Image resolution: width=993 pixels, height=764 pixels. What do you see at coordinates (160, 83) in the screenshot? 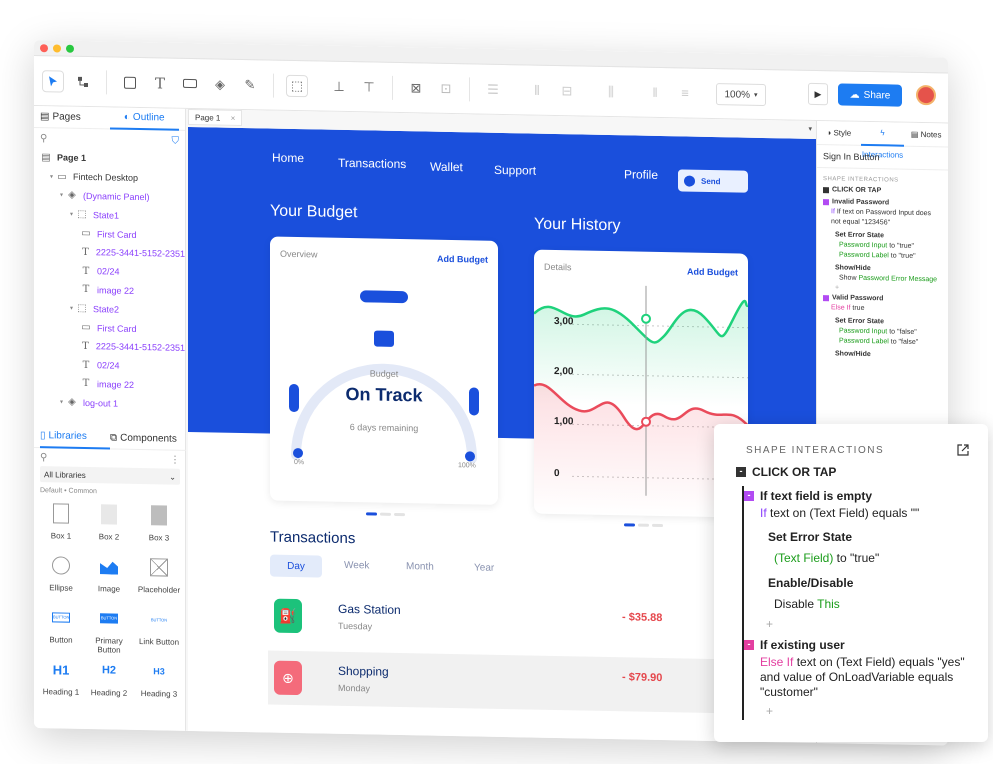
I see `text-tool: T` at bounding box center [160, 83].